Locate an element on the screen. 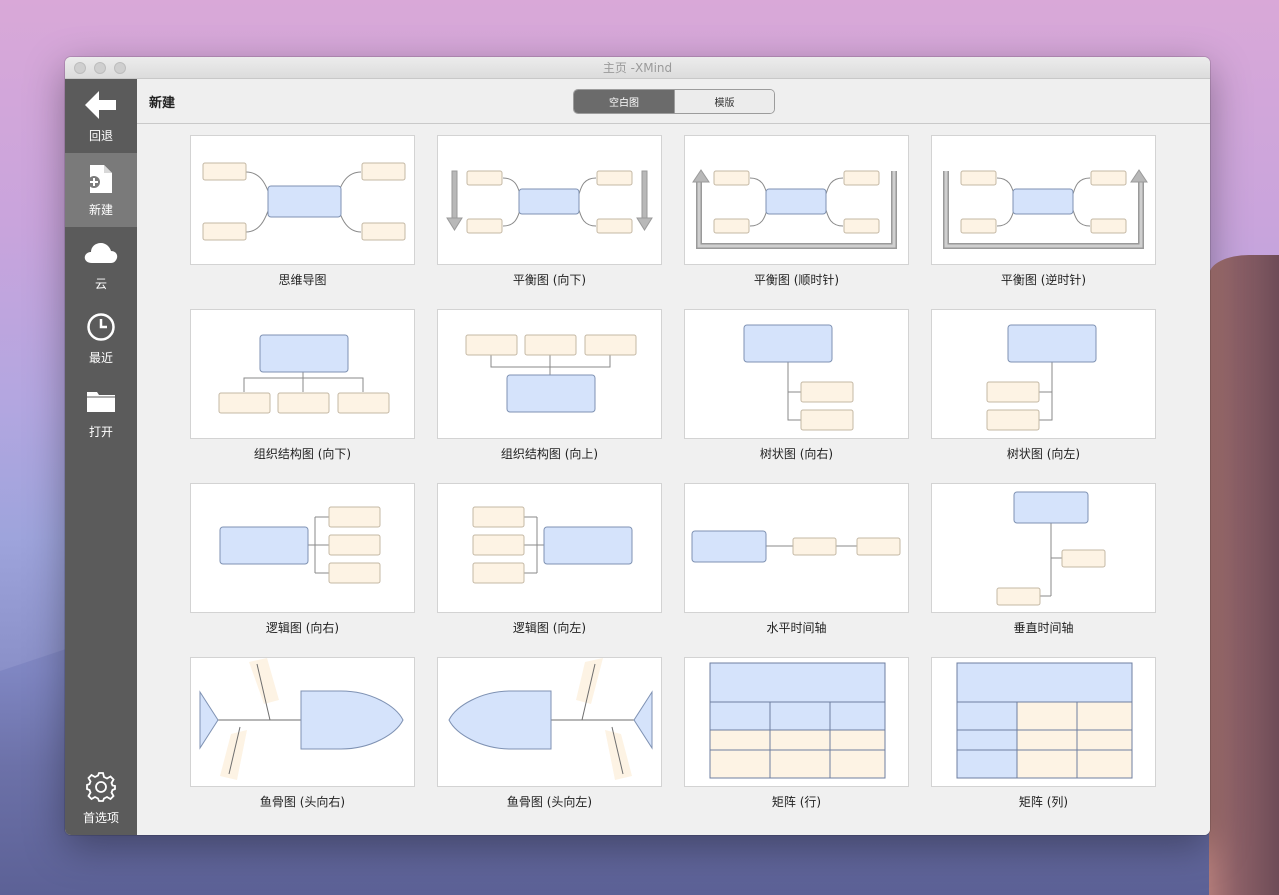  toolbar: 新建 空白图 模版 is located at coordinates (673, 101).